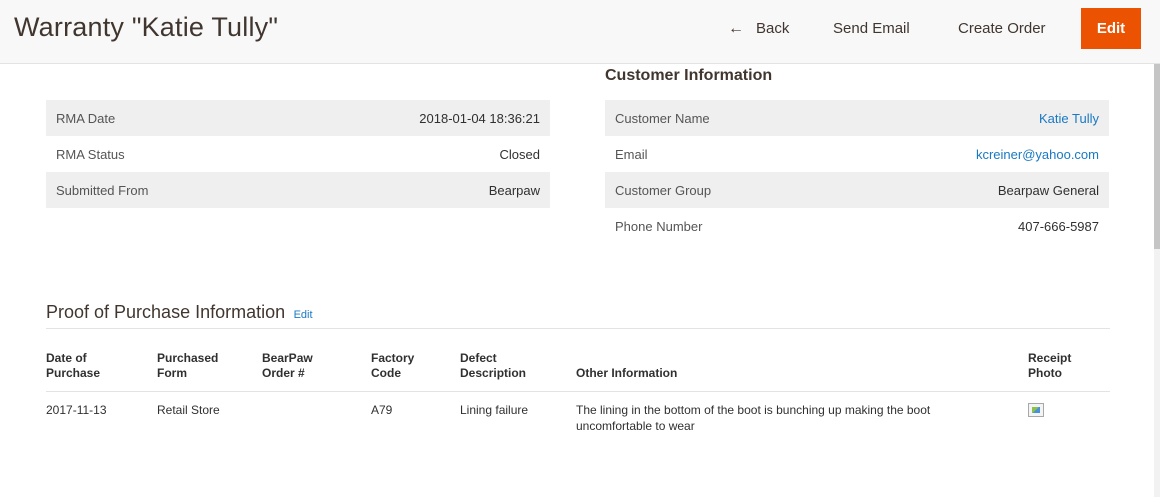 The width and height of the screenshot is (1160, 497). What do you see at coordinates (659, 226) in the screenshot?
I see `phone-number-label: Phone Number` at bounding box center [659, 226].